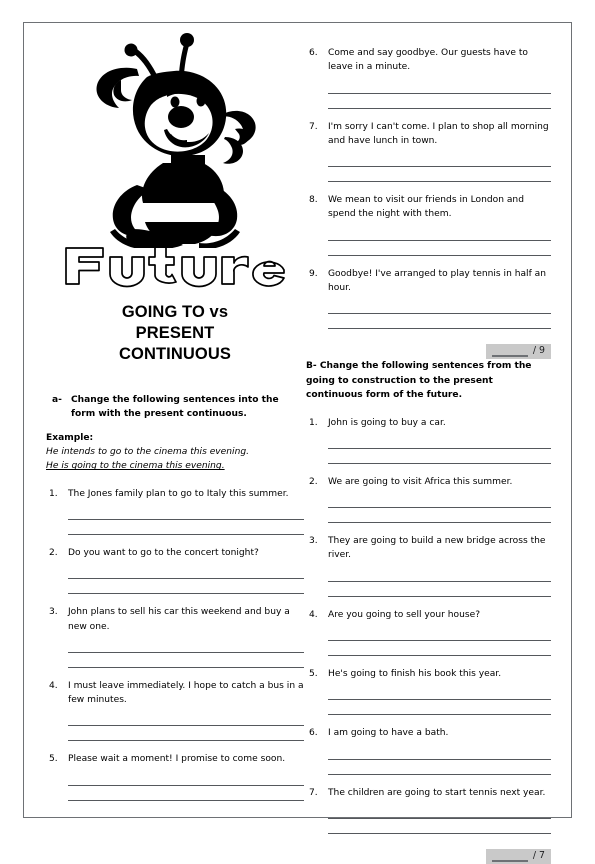 The width and height of the screenshot is (595, 864). I want to click on list-item: 1. John is going to buy a car., so click(428, 440).